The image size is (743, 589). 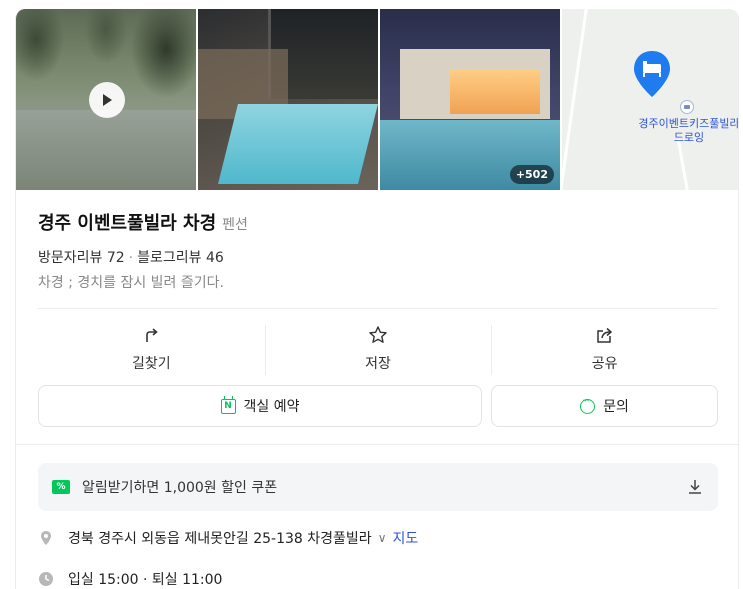 I want to click on chevron-down-icon: ∨, so click(x=382, y=538).